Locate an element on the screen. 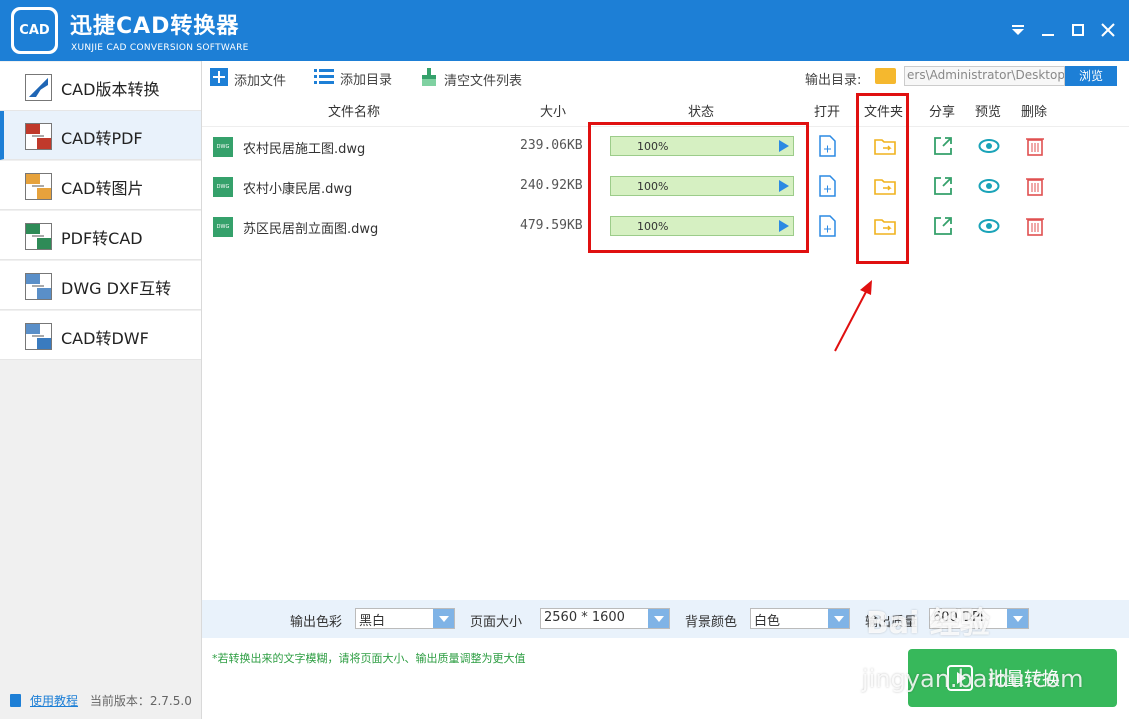 Image resolution: width=1129 pixels, height=719 pixels. header-size: 大小 is located at coordinates (553, 112).